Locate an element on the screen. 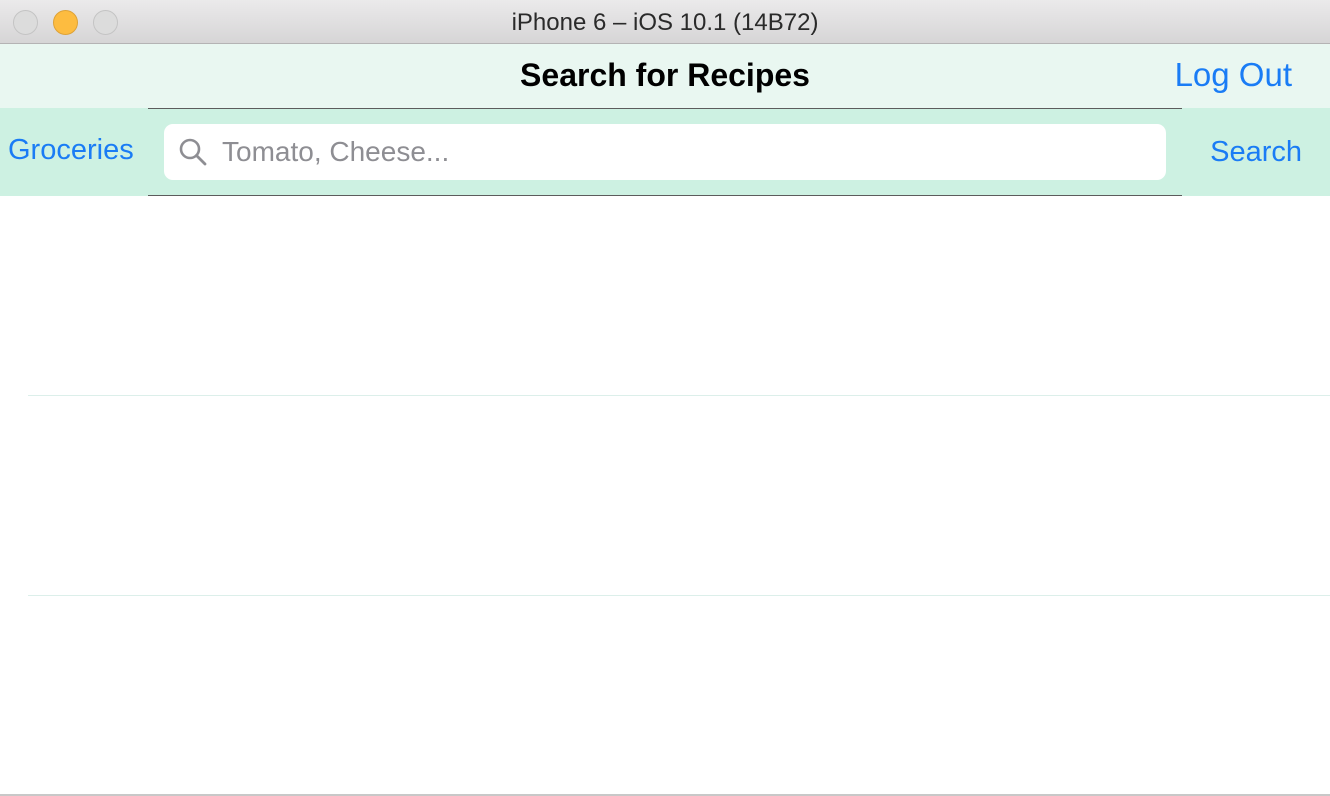  groceries-button: Groceries is located at coordinates (71, 150).